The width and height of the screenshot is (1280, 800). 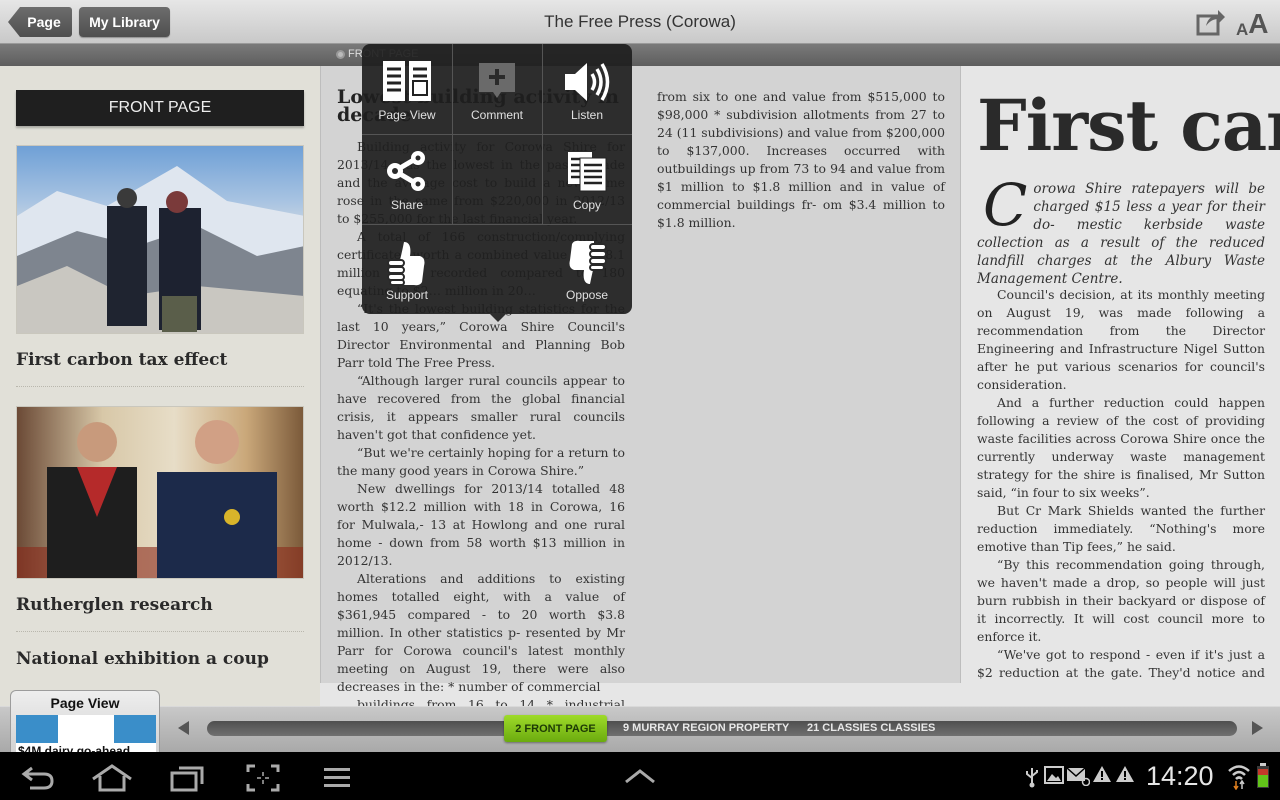 I want to click on thumbs-down-icon, so click(x=588, y=262).